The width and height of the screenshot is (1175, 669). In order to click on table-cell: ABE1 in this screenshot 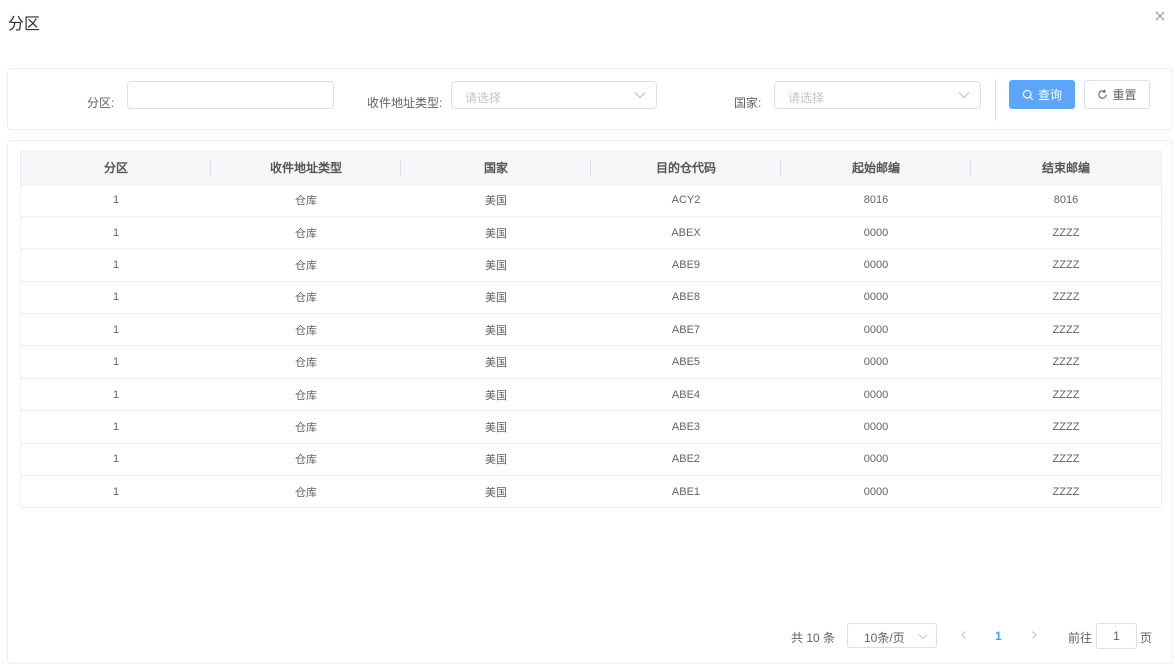, I will do `click(686, 491)`.